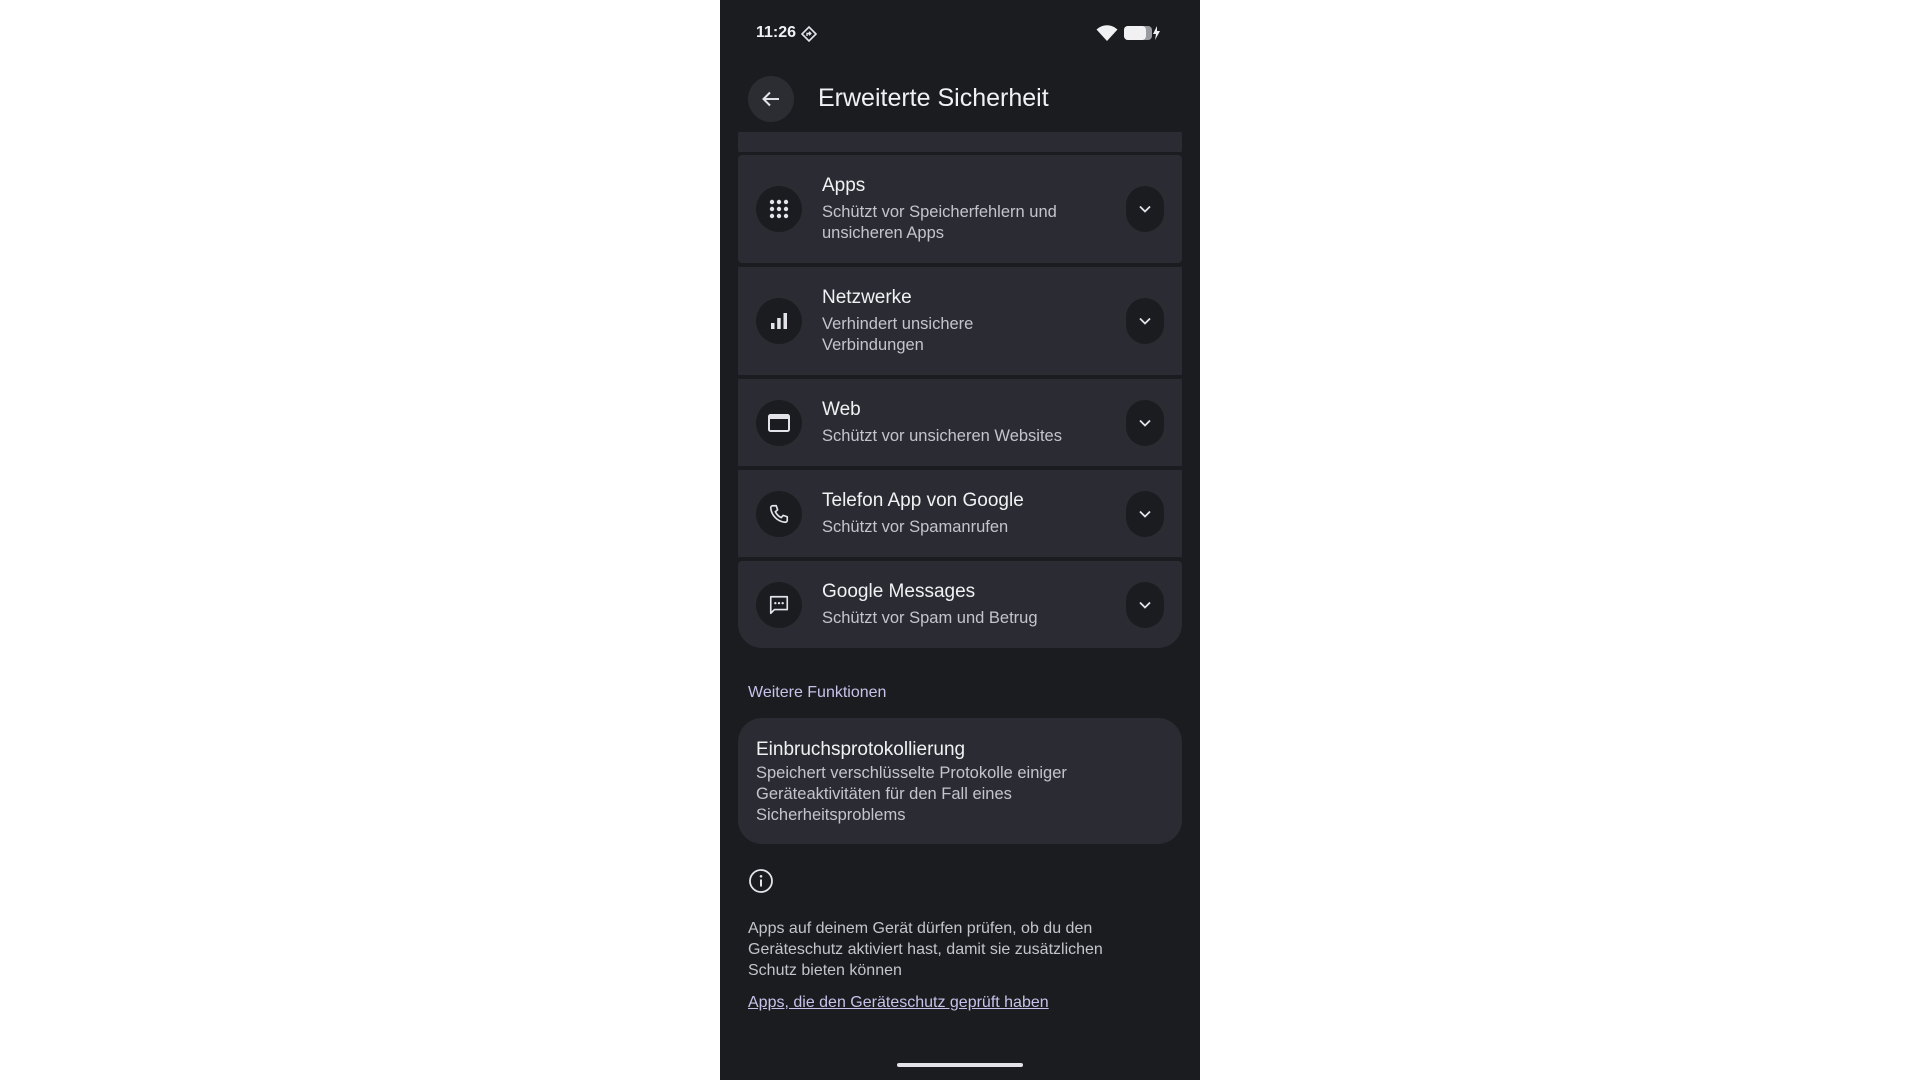 This screenshot has height=1080, width=1920. Describe the element at coordinates (1143, 33) in the screenshot. I see `battery-charging-icon` at that location.